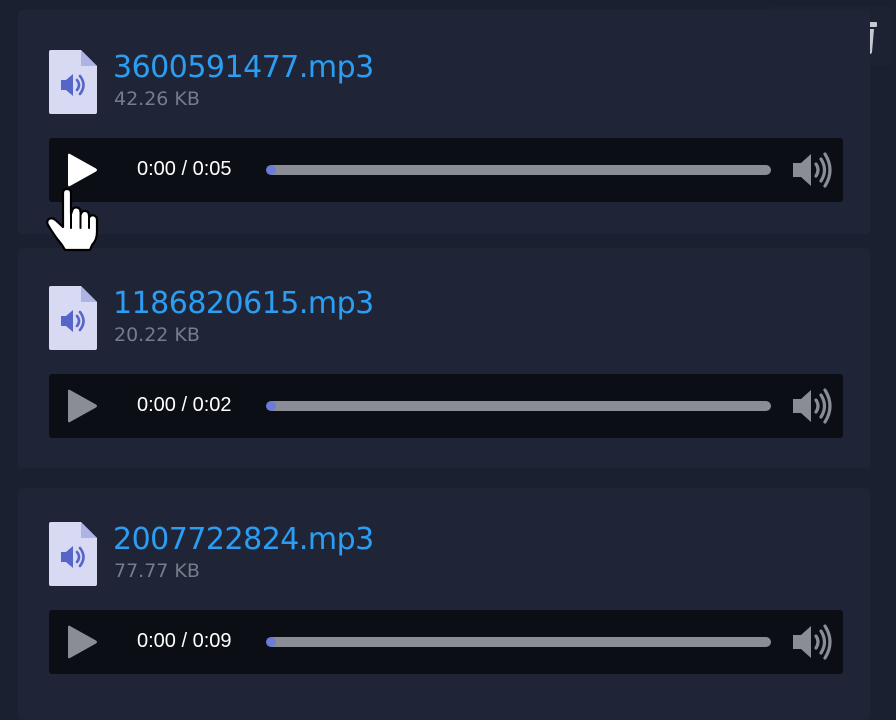  Describe the element at coordinates (157, 99) in the screenshot. I see `file-size: 42.26 KB` at that location.